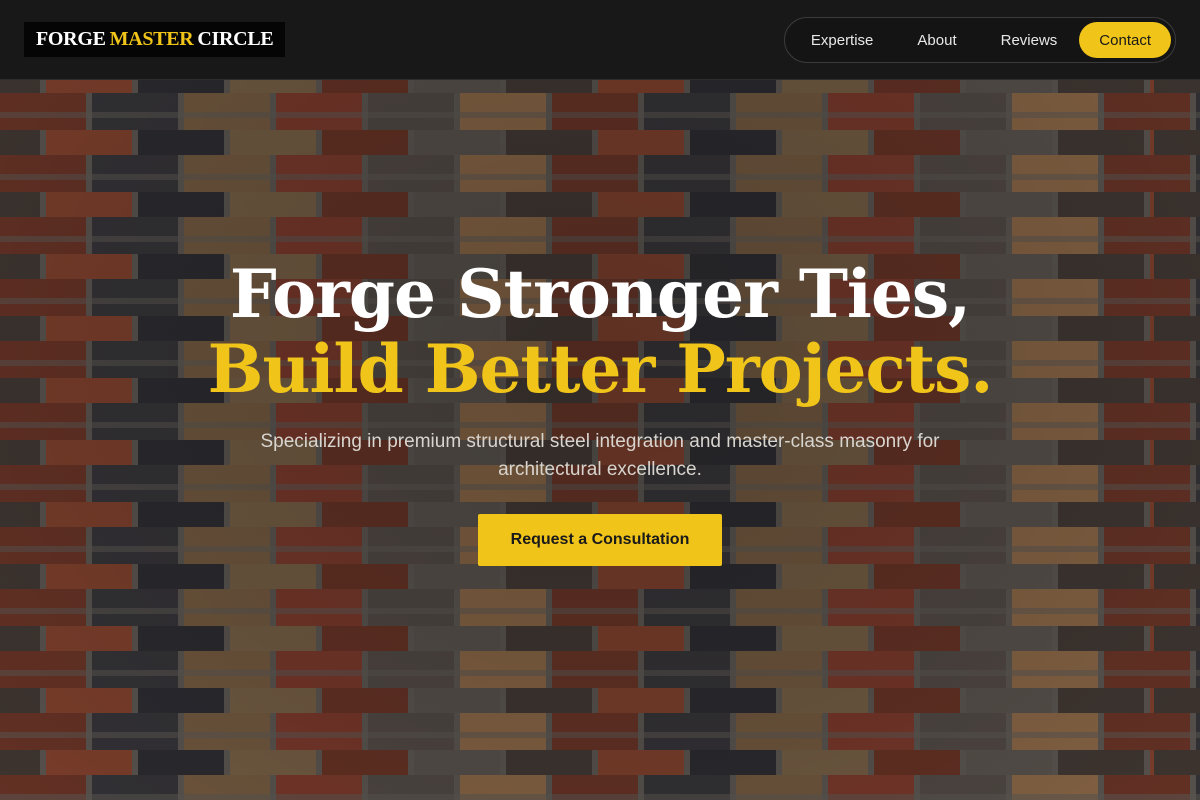  Describe the element at coordinates (842, 40) in the screenshot. I see `nav-item-expertise: Expertise` at that location.